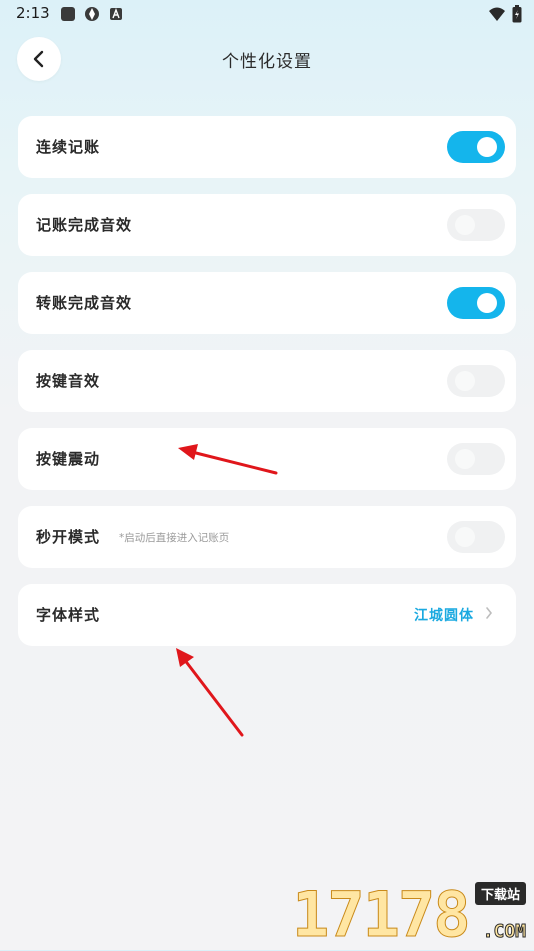  What do you see at coordinates (476, 225) in the screenshot?
I see `bookkeeping-sound-toggle` at bounding box center [476, 225].